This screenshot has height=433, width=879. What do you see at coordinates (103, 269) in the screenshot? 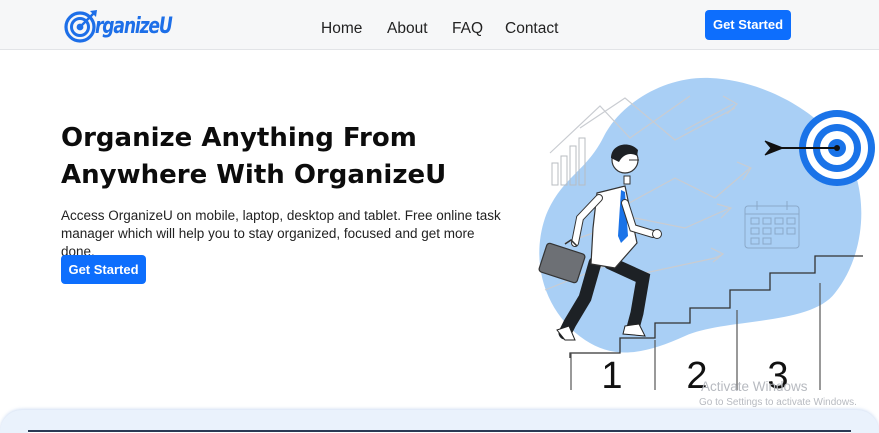
I see `hero-get-started-button: Get Started` at bounding box center [103, 269].